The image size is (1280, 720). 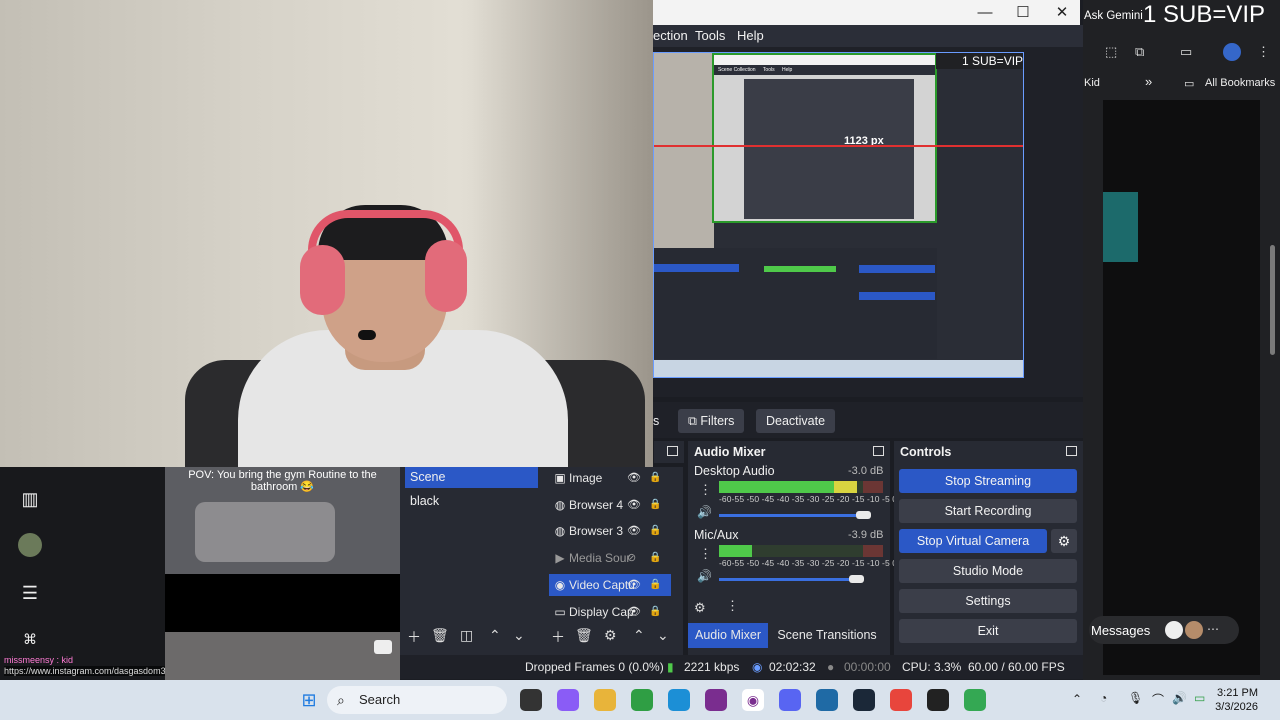 I want to click on add-scene-icon: ＋, so click(x=414, y=637).